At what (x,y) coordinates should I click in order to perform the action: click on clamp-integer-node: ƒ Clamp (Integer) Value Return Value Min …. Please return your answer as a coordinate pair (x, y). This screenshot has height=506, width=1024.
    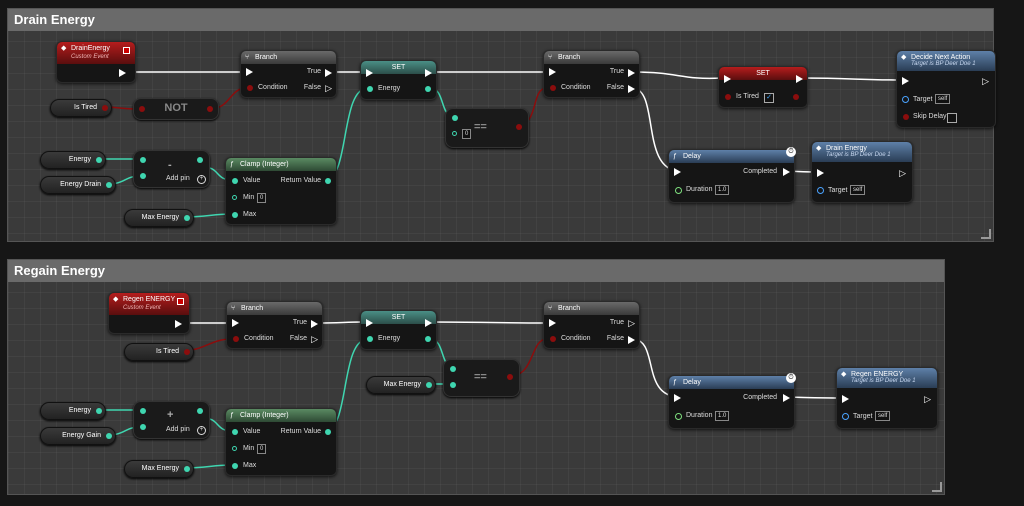
    Looking at the image, I should click on (281, 191).